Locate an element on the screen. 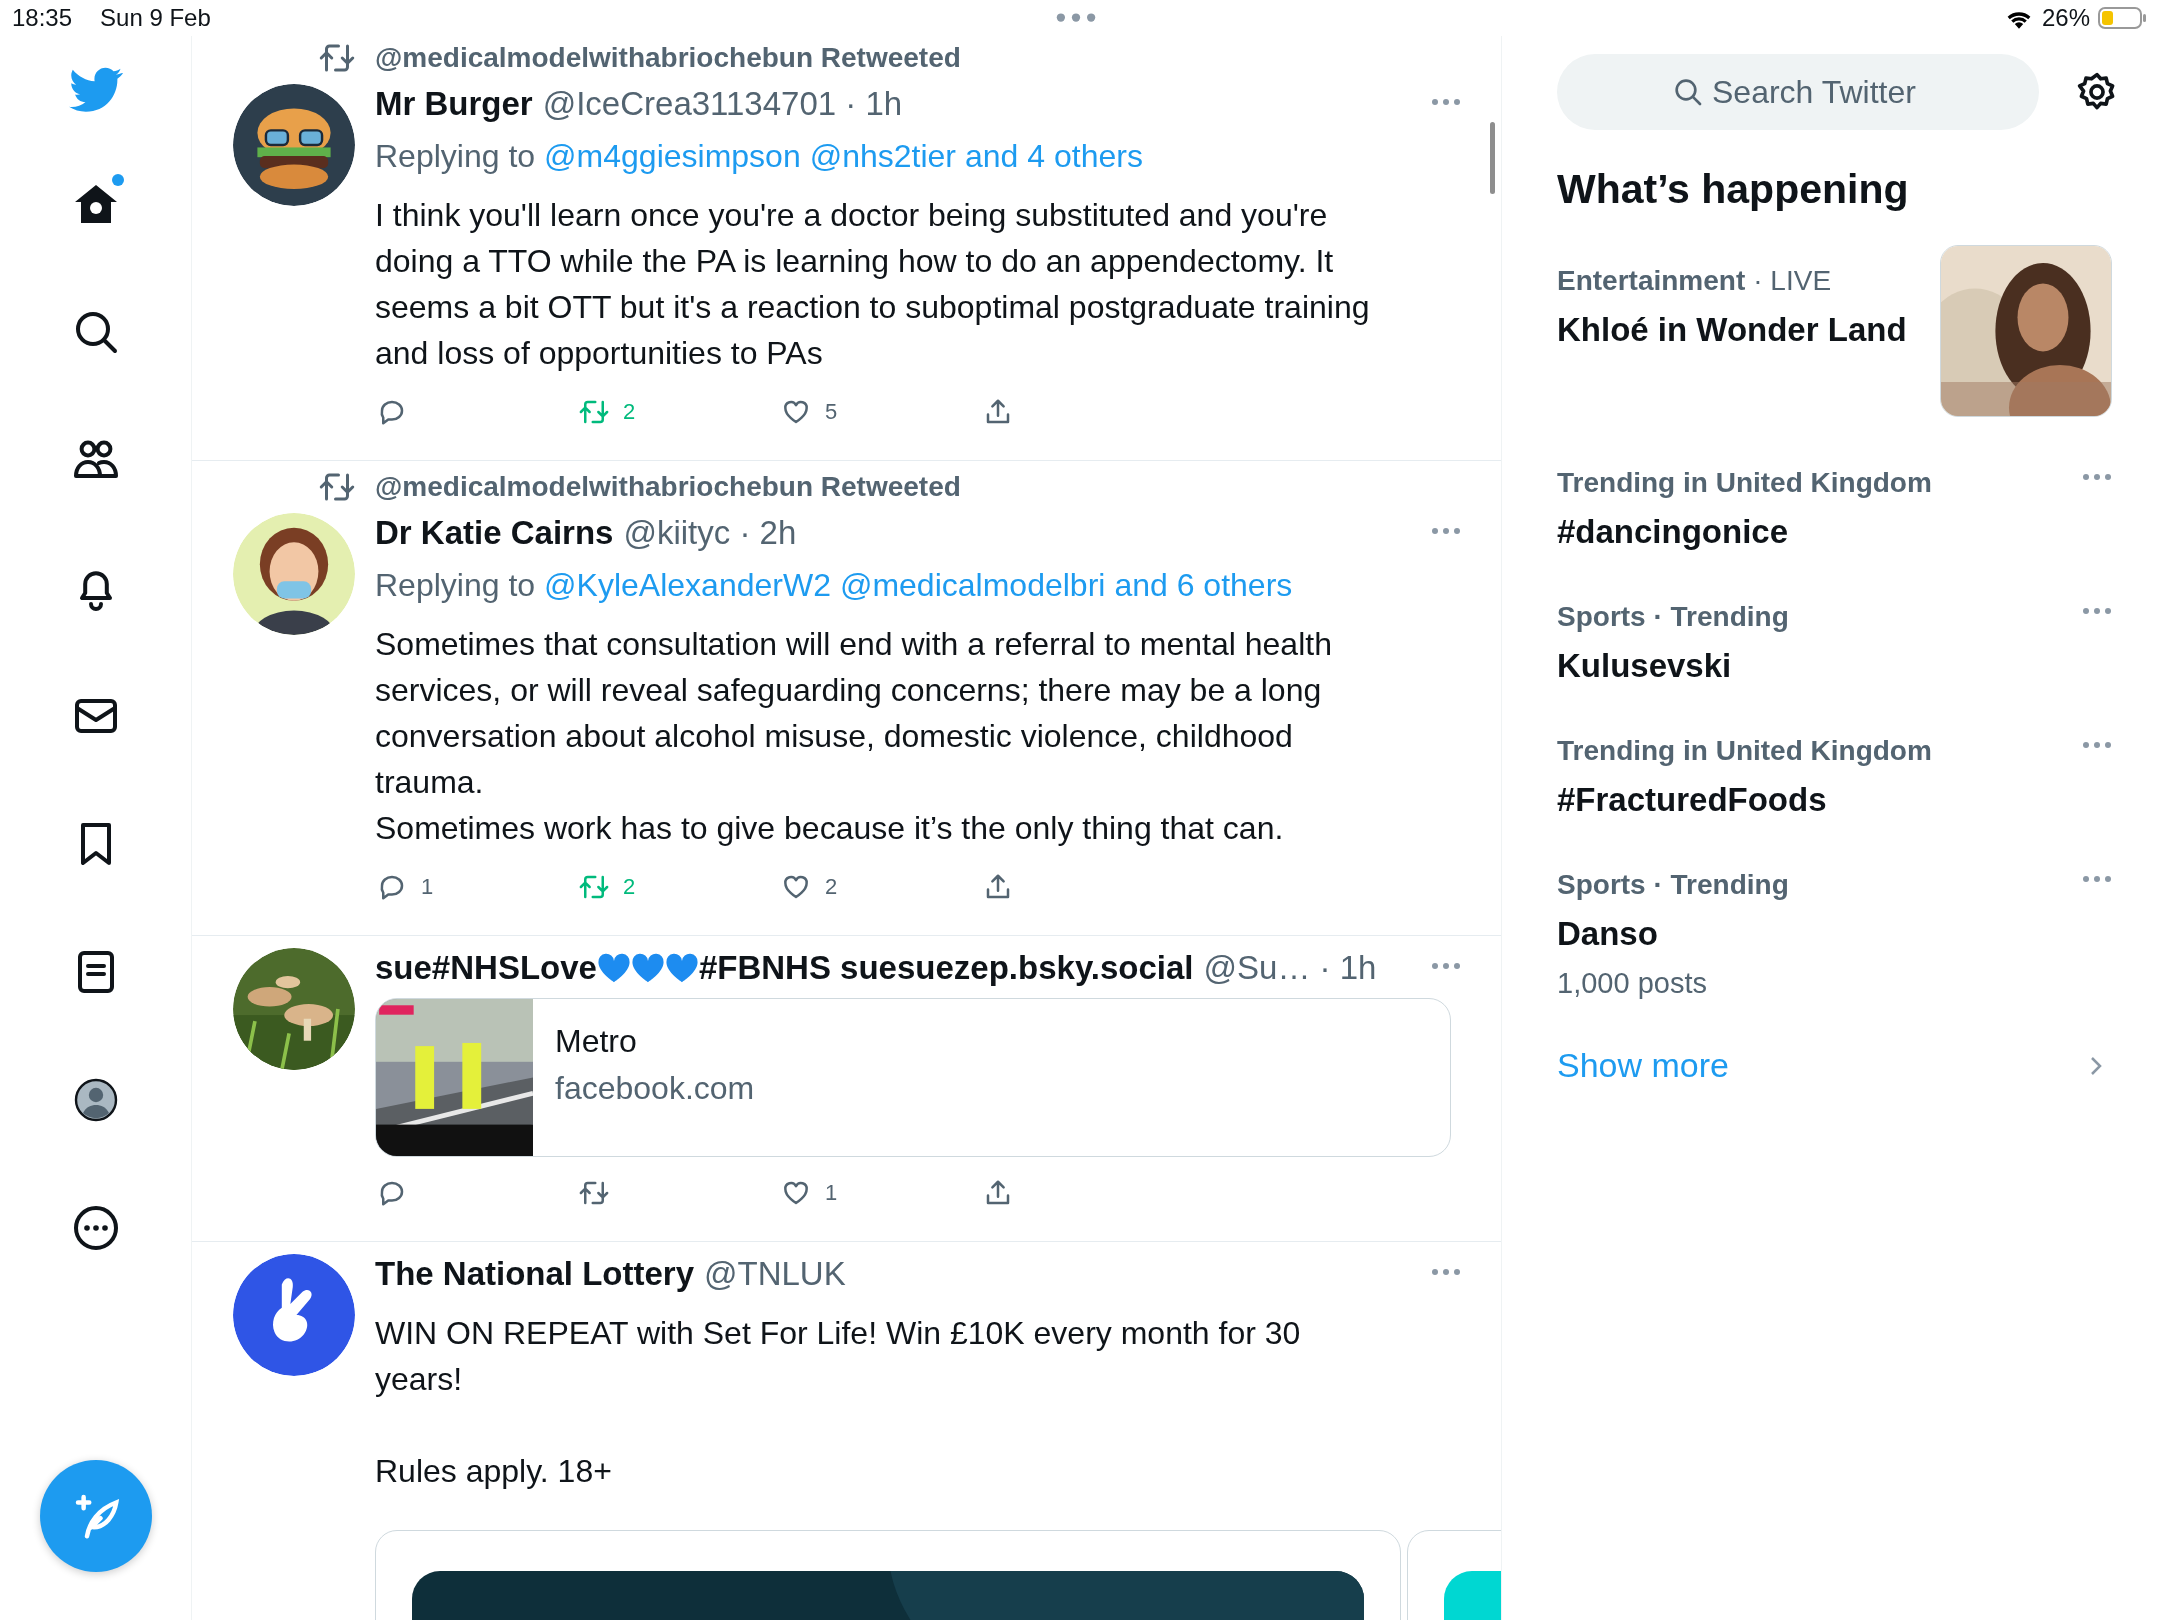 The image size is (2160, 1620). tweet-text: WIN ON REPEAT with Set For Life! Win £10K every month for 30 years! is located at coordinates (838, 1356).